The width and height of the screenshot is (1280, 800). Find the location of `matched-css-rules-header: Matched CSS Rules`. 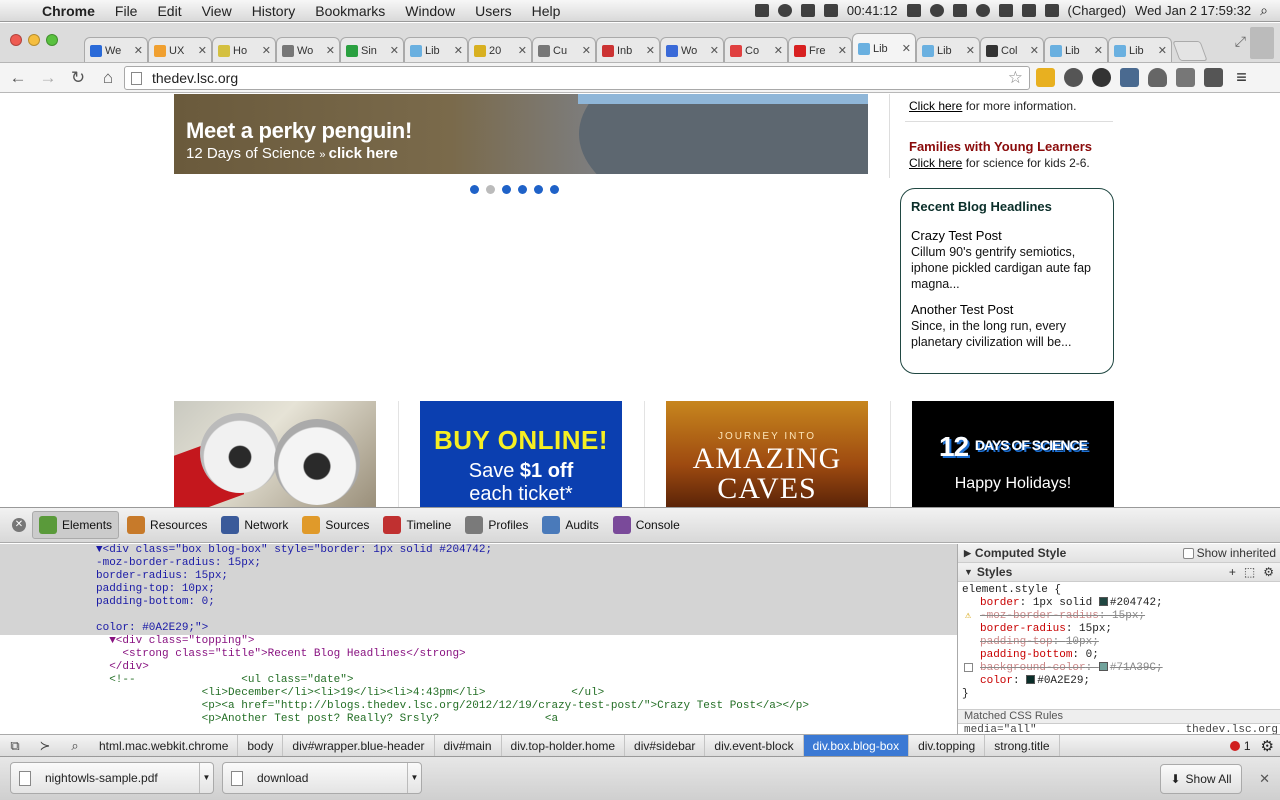

matched-css-rules-header: Matched CSS Rules is located at coordinates (1119, 716).